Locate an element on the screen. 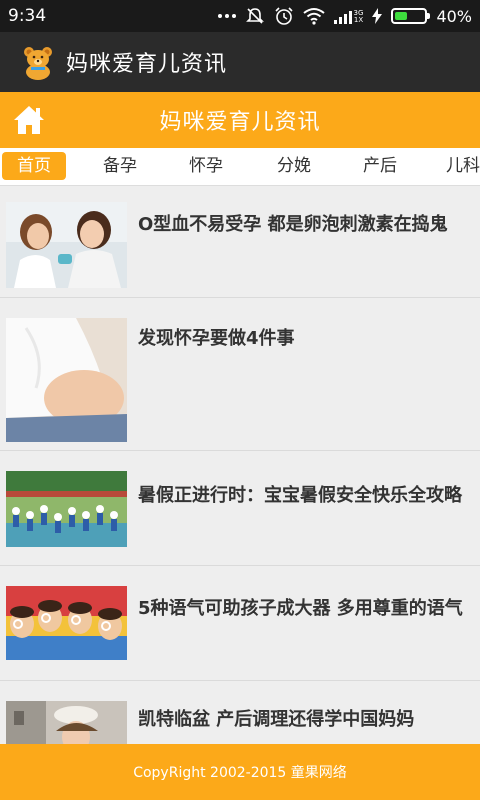 The height and width of the screenshot is (800, 480). home-icon is located at coordinates (29, 120).